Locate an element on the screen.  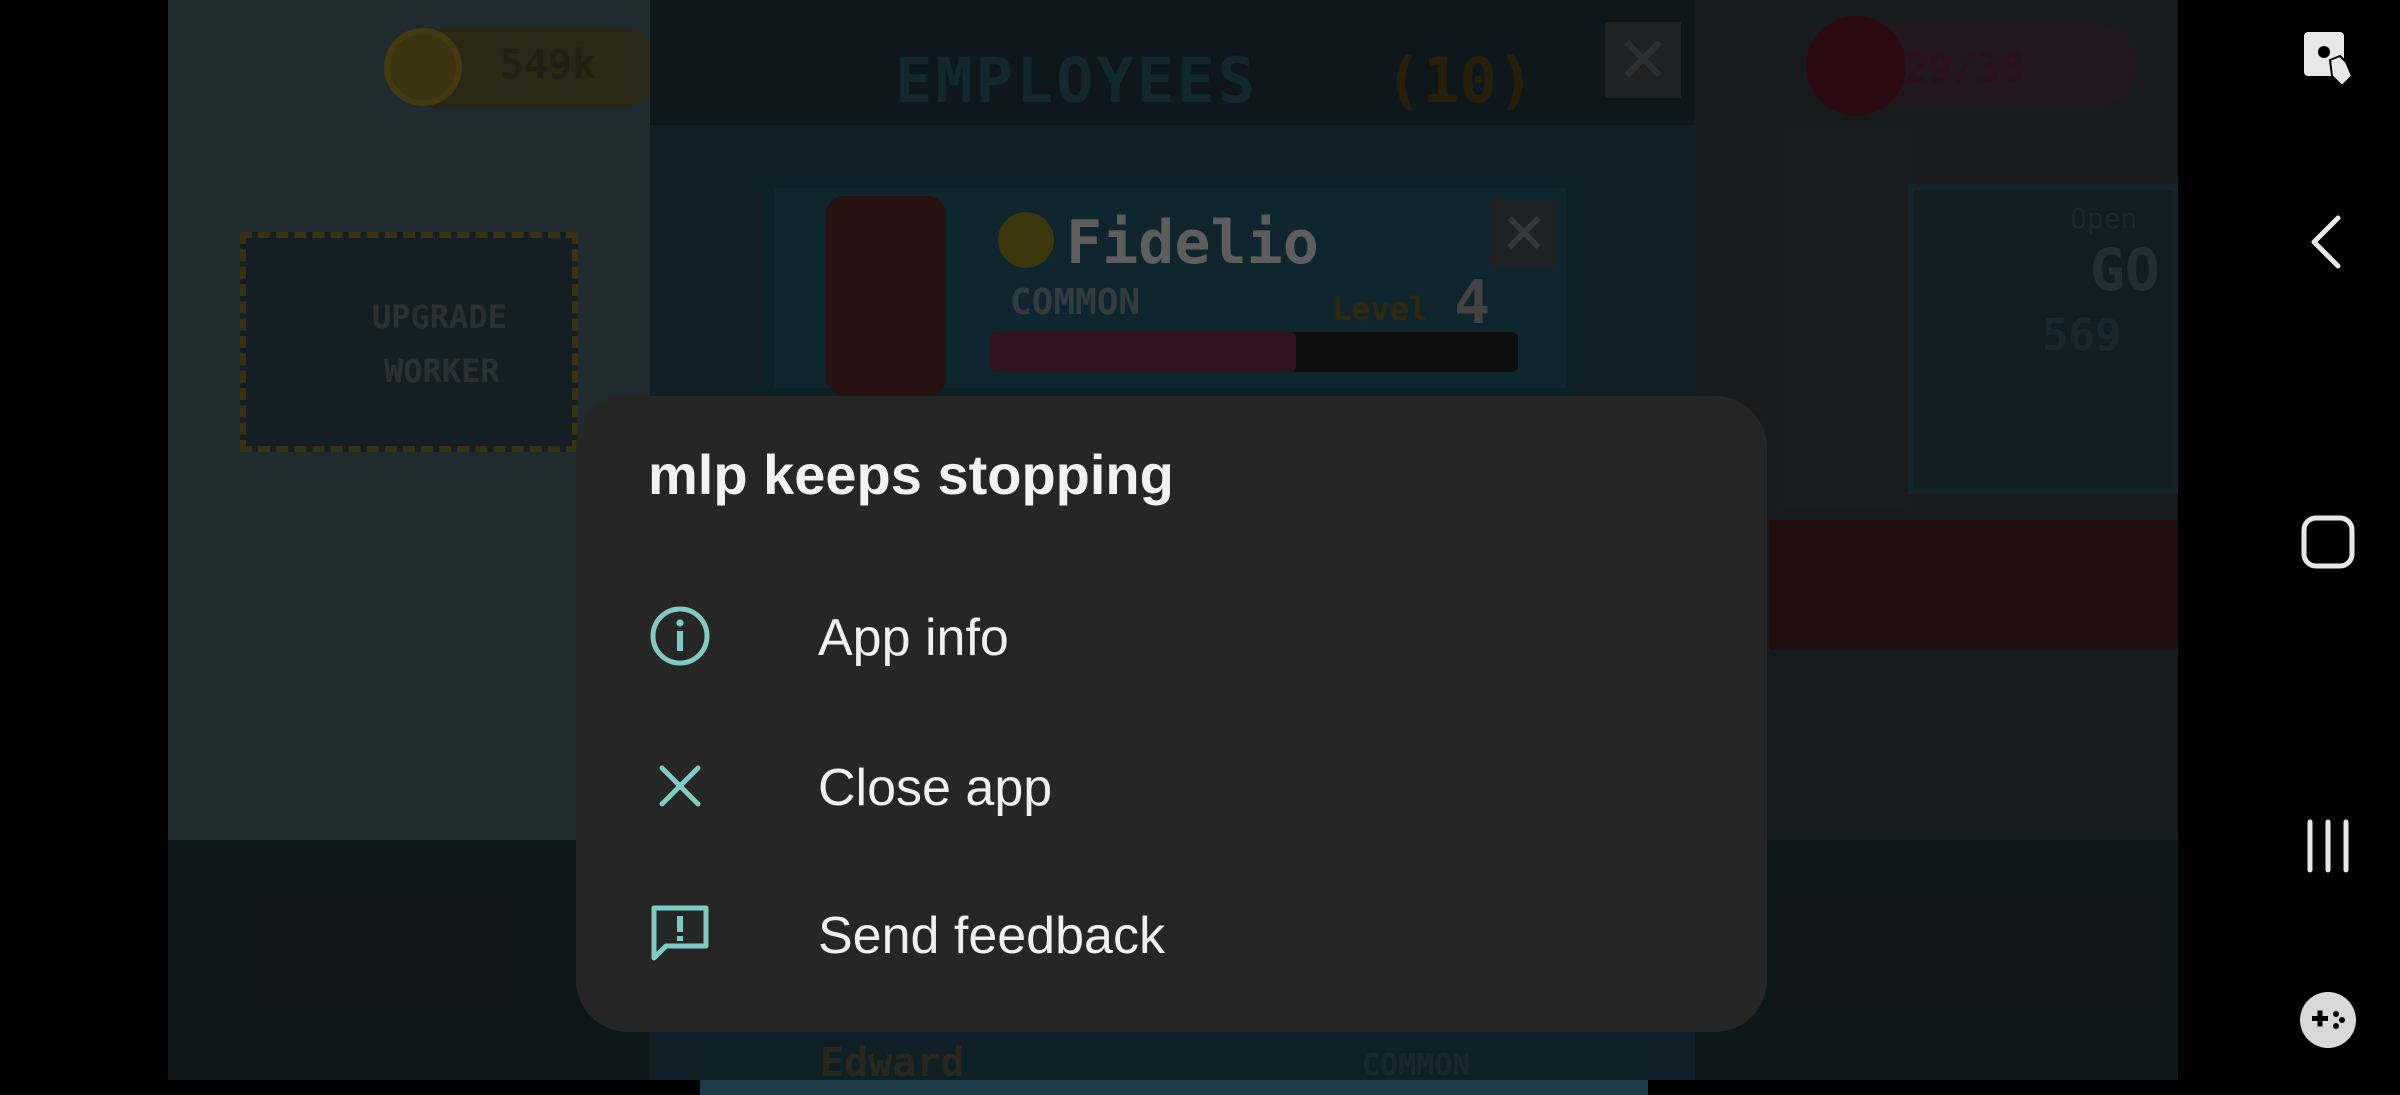
home-icon is located at coordinates (2328, 542).